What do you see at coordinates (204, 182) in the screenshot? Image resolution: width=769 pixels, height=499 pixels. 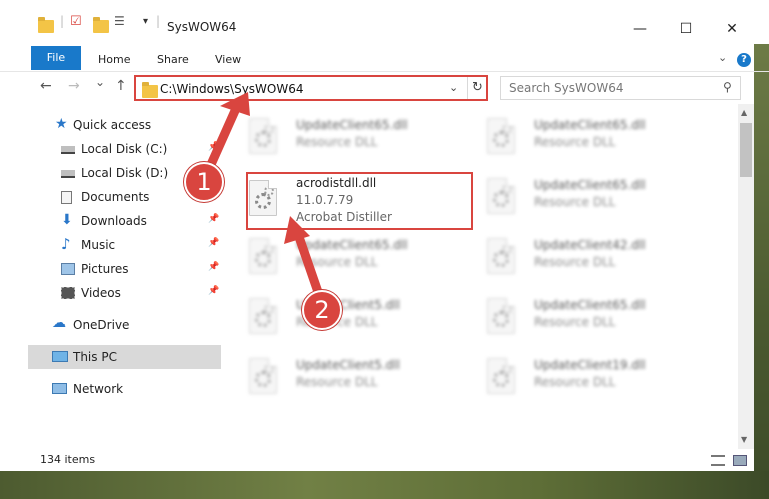 I see `step-1-badge: 1` at bounding box center [204, 182].